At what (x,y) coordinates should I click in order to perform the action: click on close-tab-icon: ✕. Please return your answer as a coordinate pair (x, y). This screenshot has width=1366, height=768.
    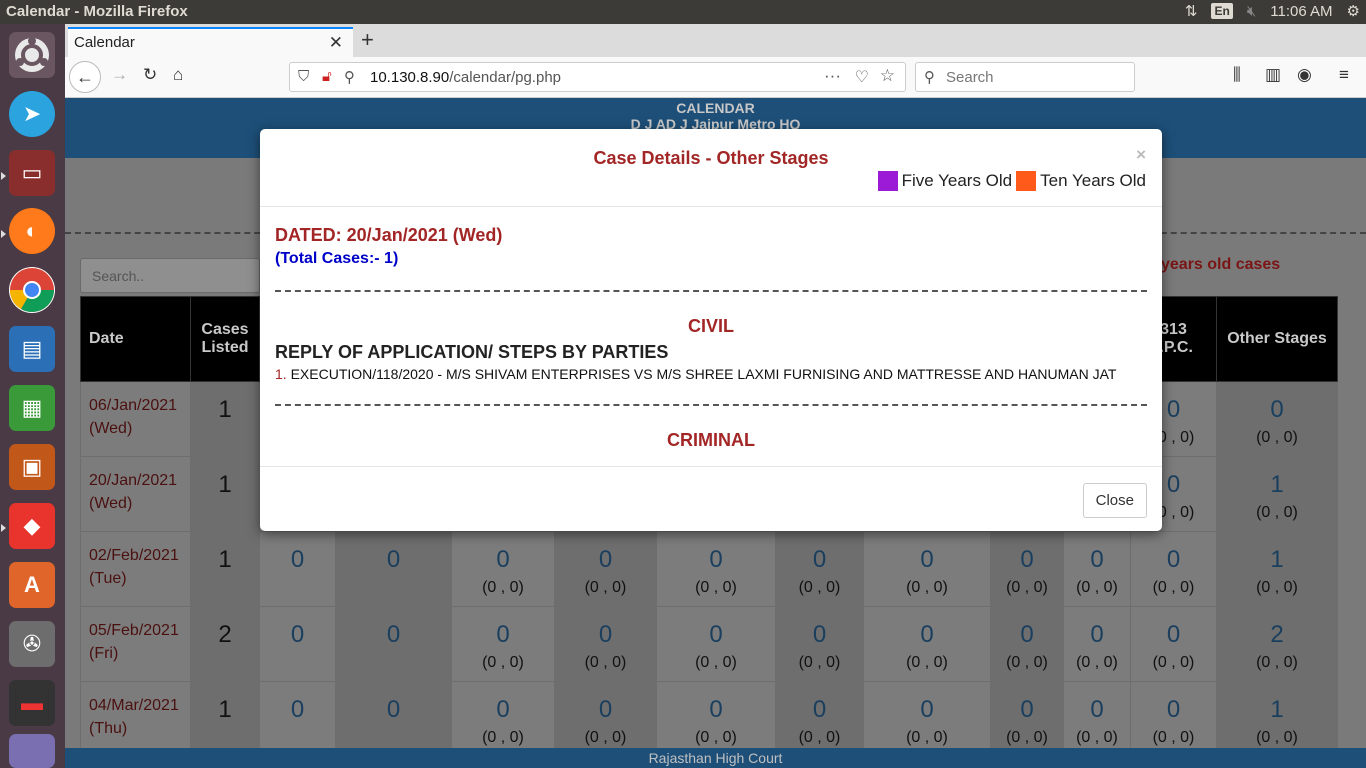
    Looking at the image, I should click on (336, 43).